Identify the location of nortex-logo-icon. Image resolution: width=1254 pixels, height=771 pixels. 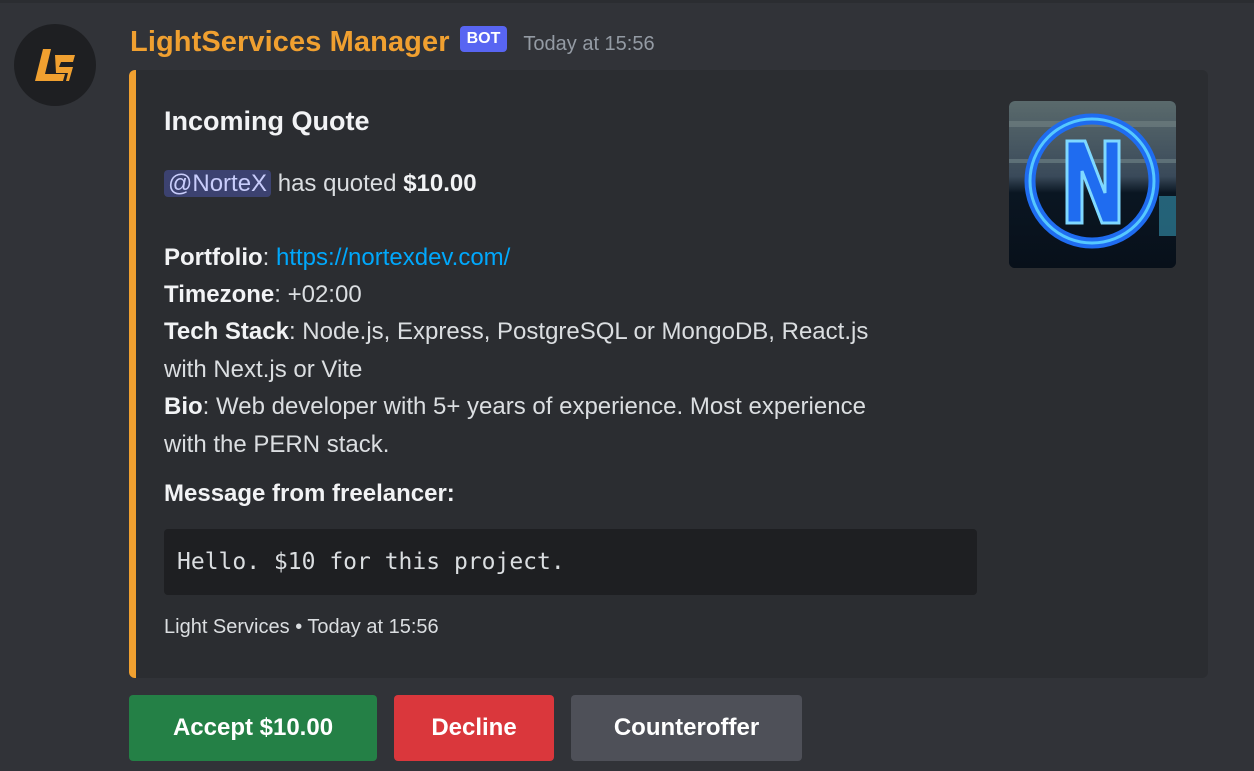
(1092, 184).